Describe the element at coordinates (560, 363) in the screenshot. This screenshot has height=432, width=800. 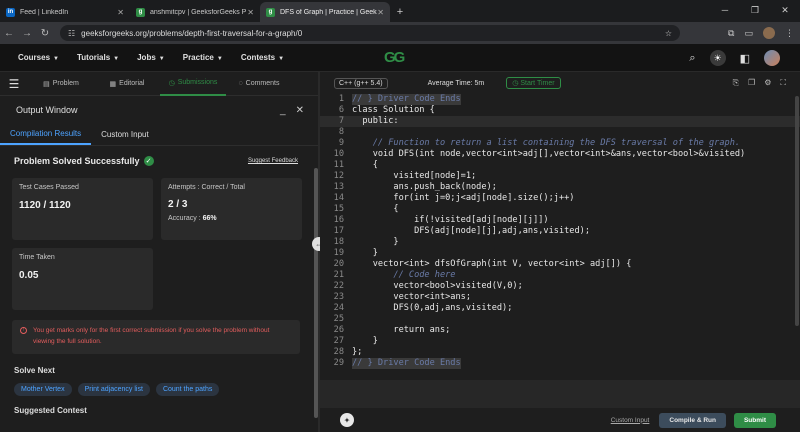
I see `code-line: 29 // } Driver Code Ends` at that location.